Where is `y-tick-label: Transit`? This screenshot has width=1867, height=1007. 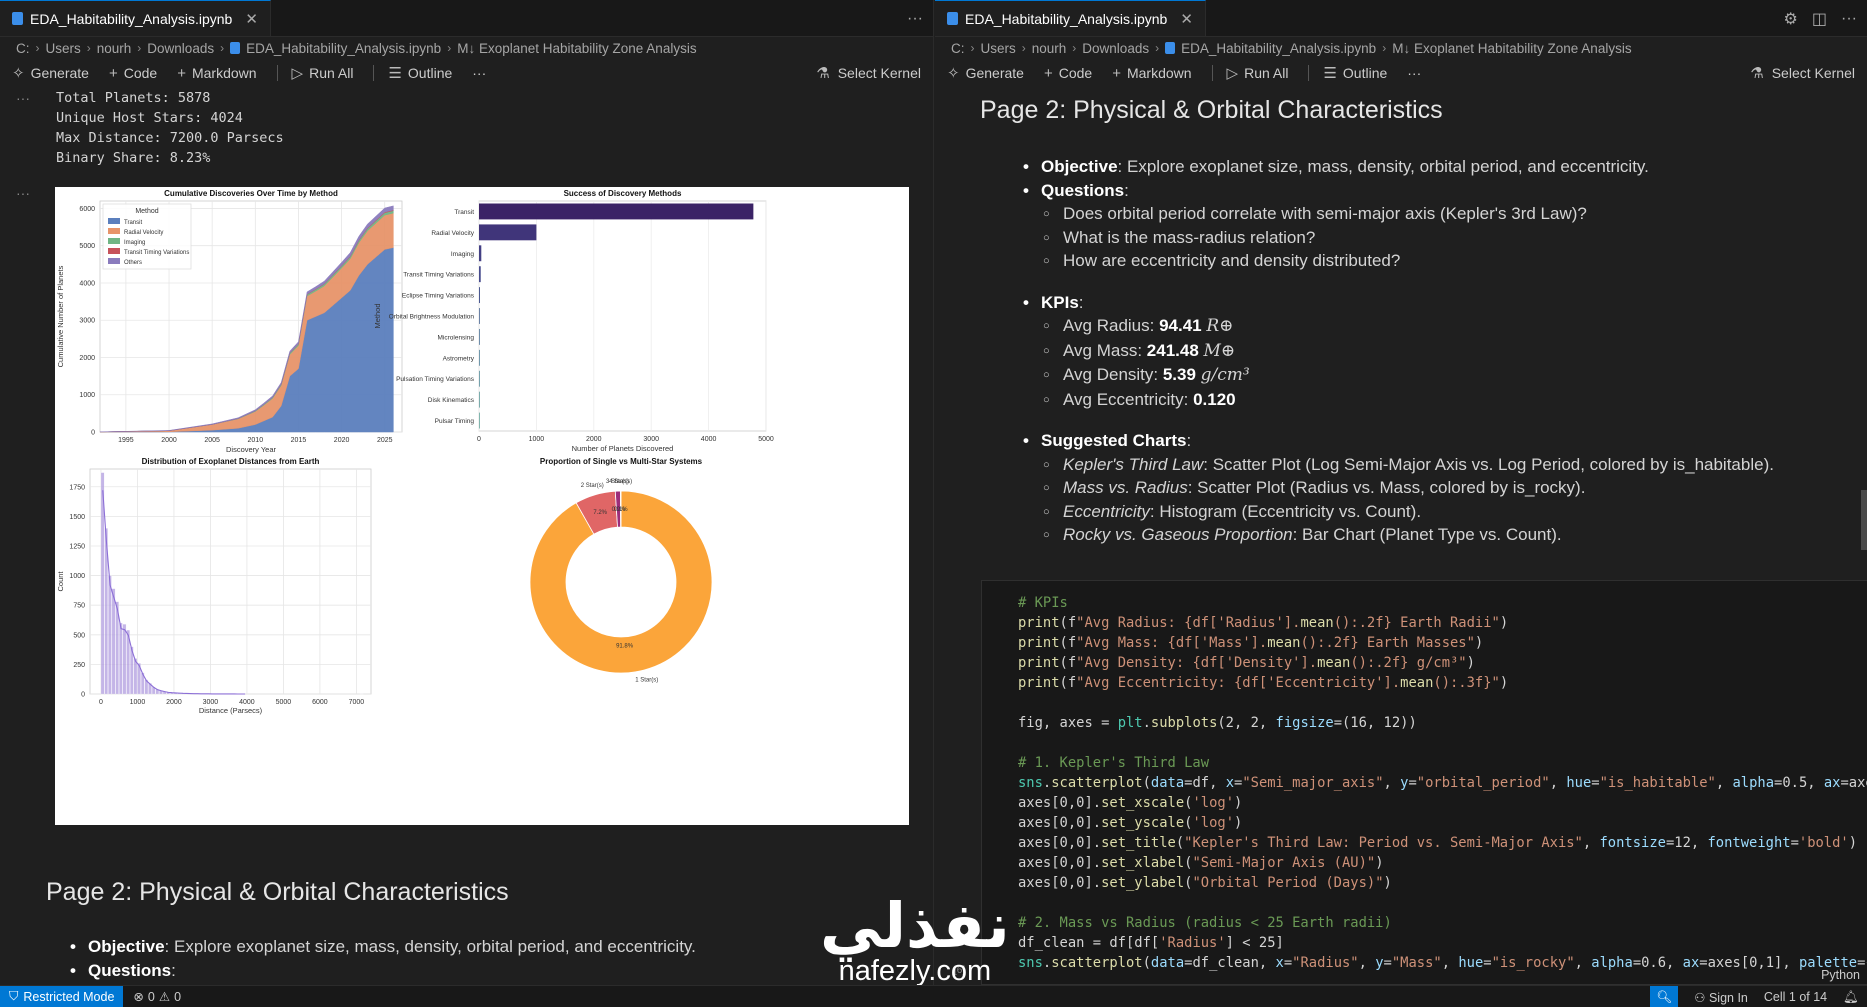 y-tick-label: Transit is located at coordinates (464, 212).